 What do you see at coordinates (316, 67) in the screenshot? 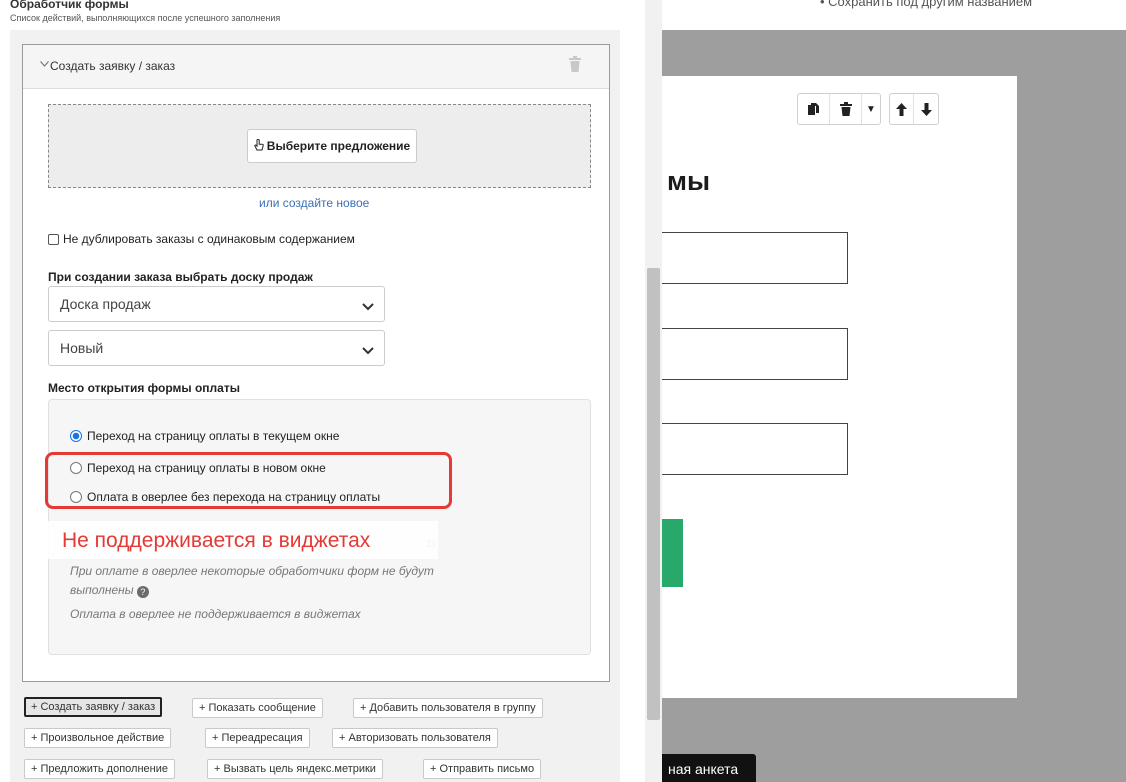
I see `handler-header: Создать заявку / заказ` at bounding box center [316, 67].